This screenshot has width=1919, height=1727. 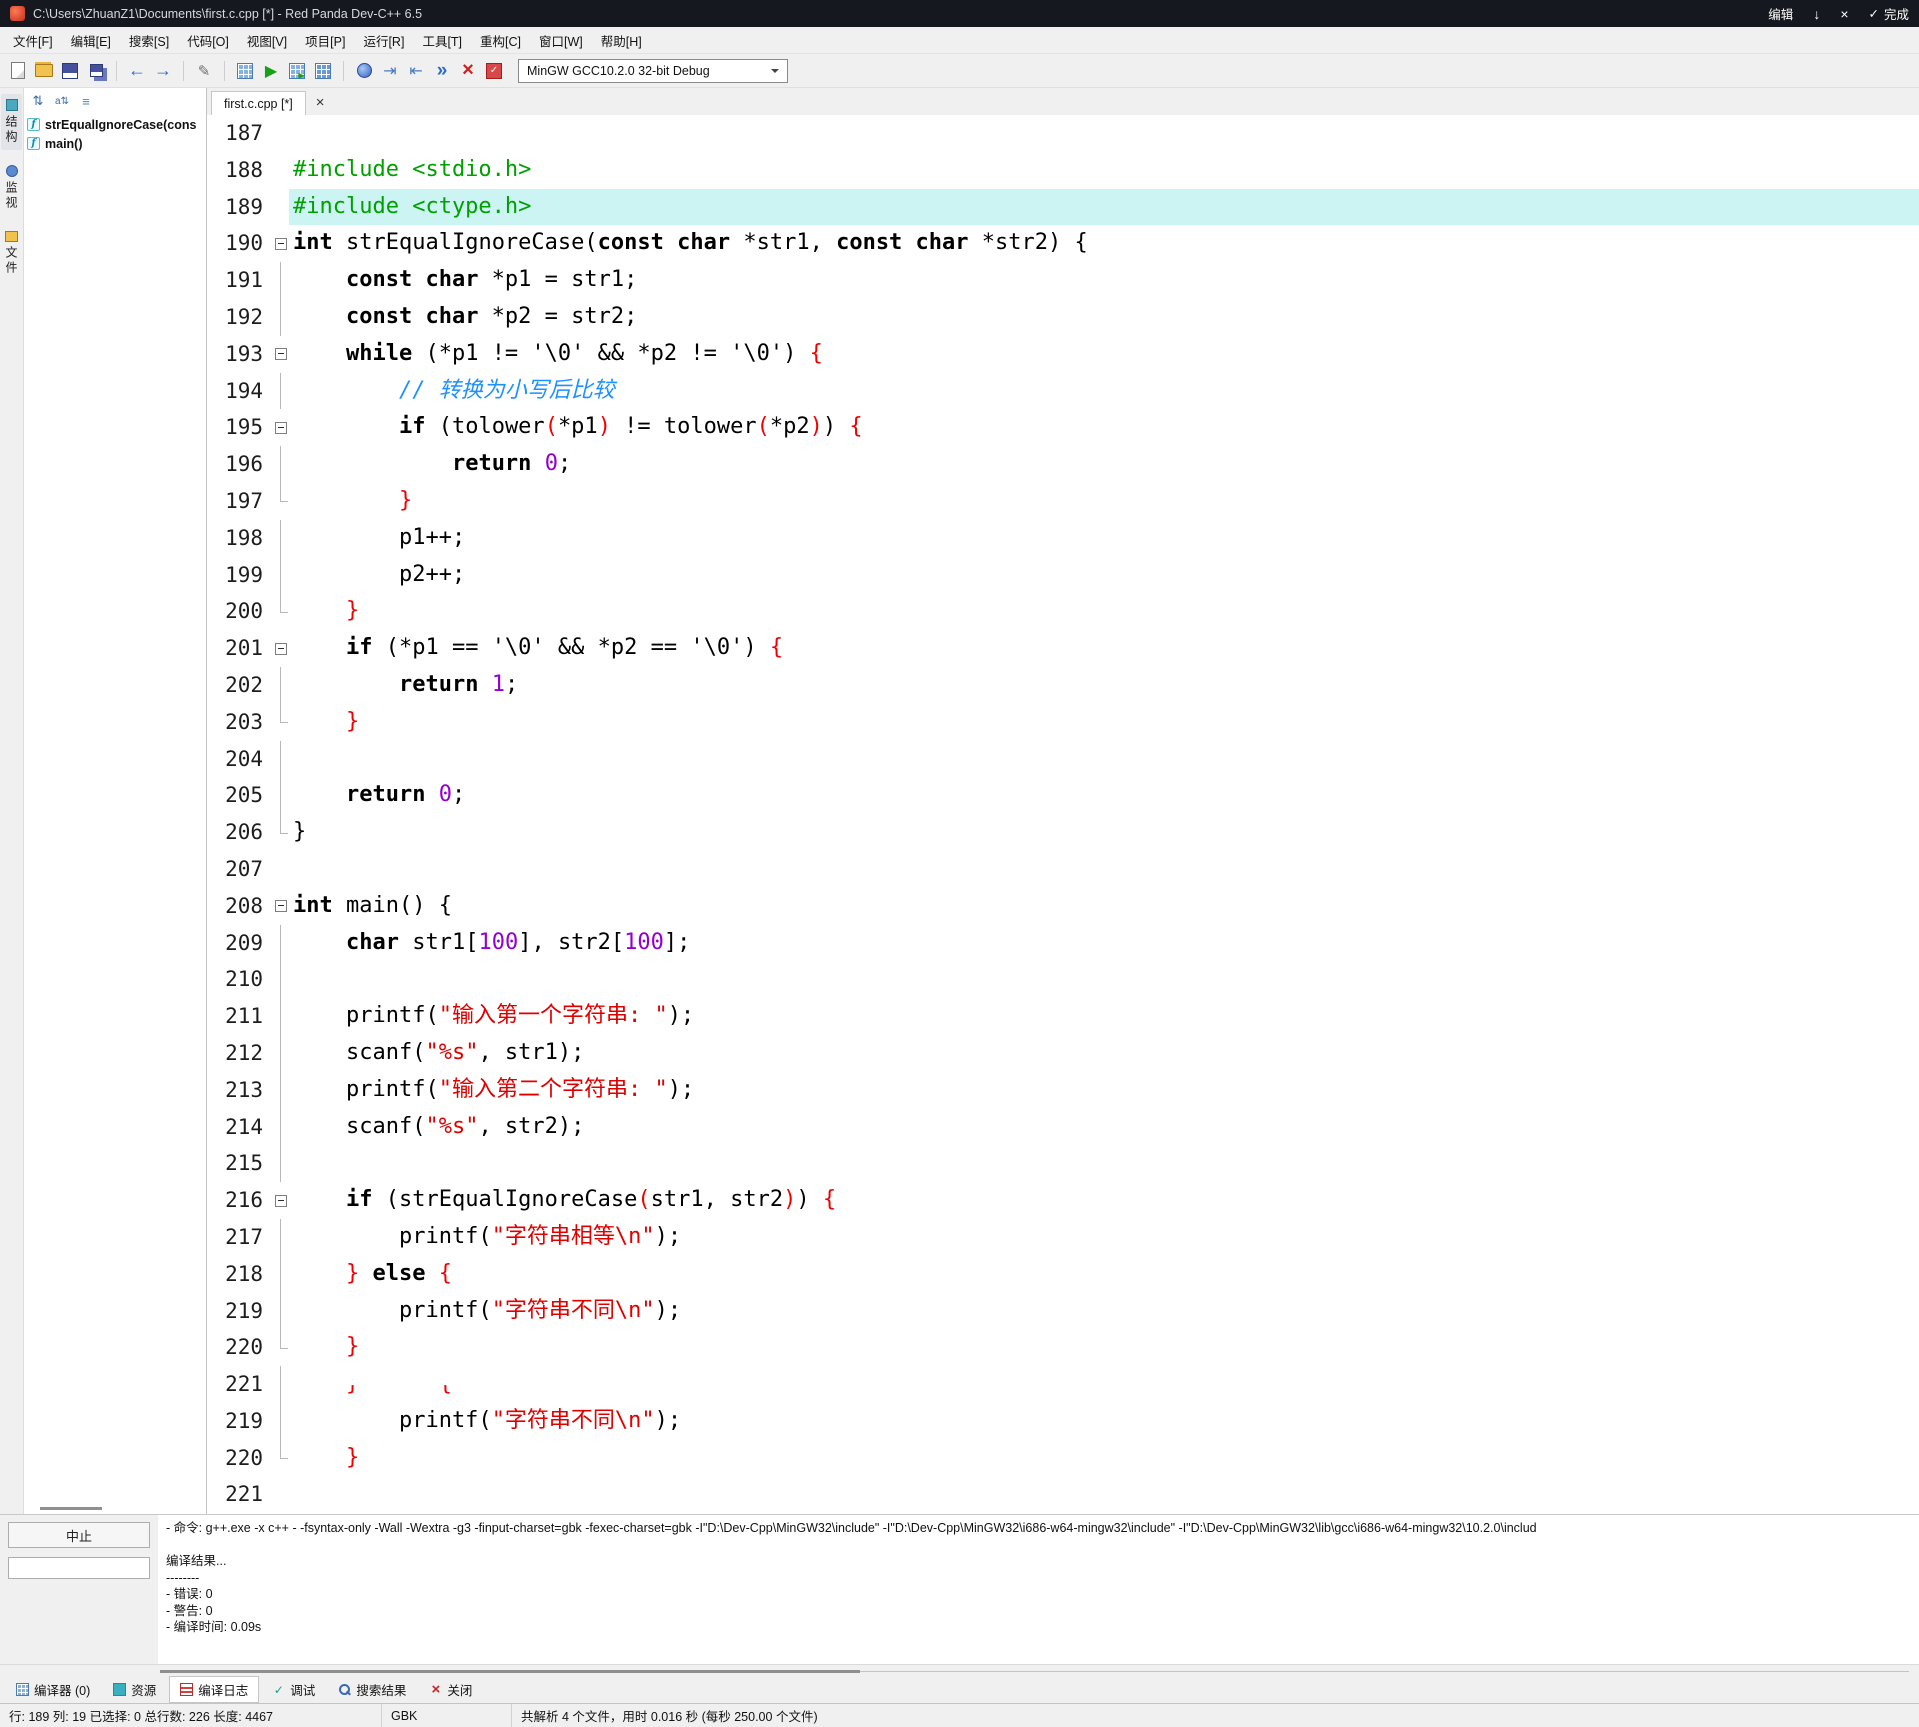 I want to click on bottom-tab-compile-log: 编译日志, so click(x=214, y=1689).